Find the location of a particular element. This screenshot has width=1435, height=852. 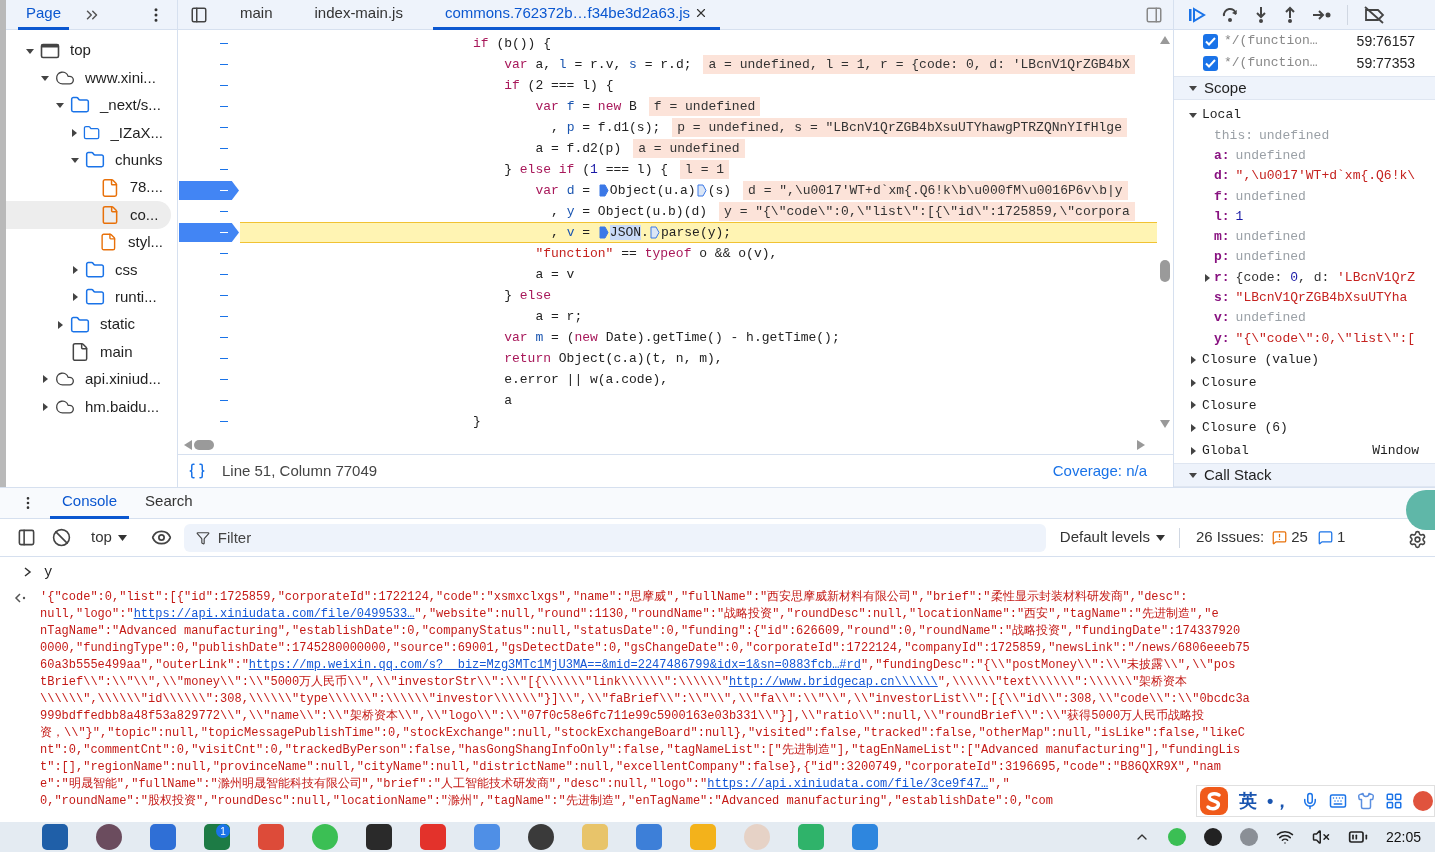

tree-item: top is located at coordinates (88, 51).